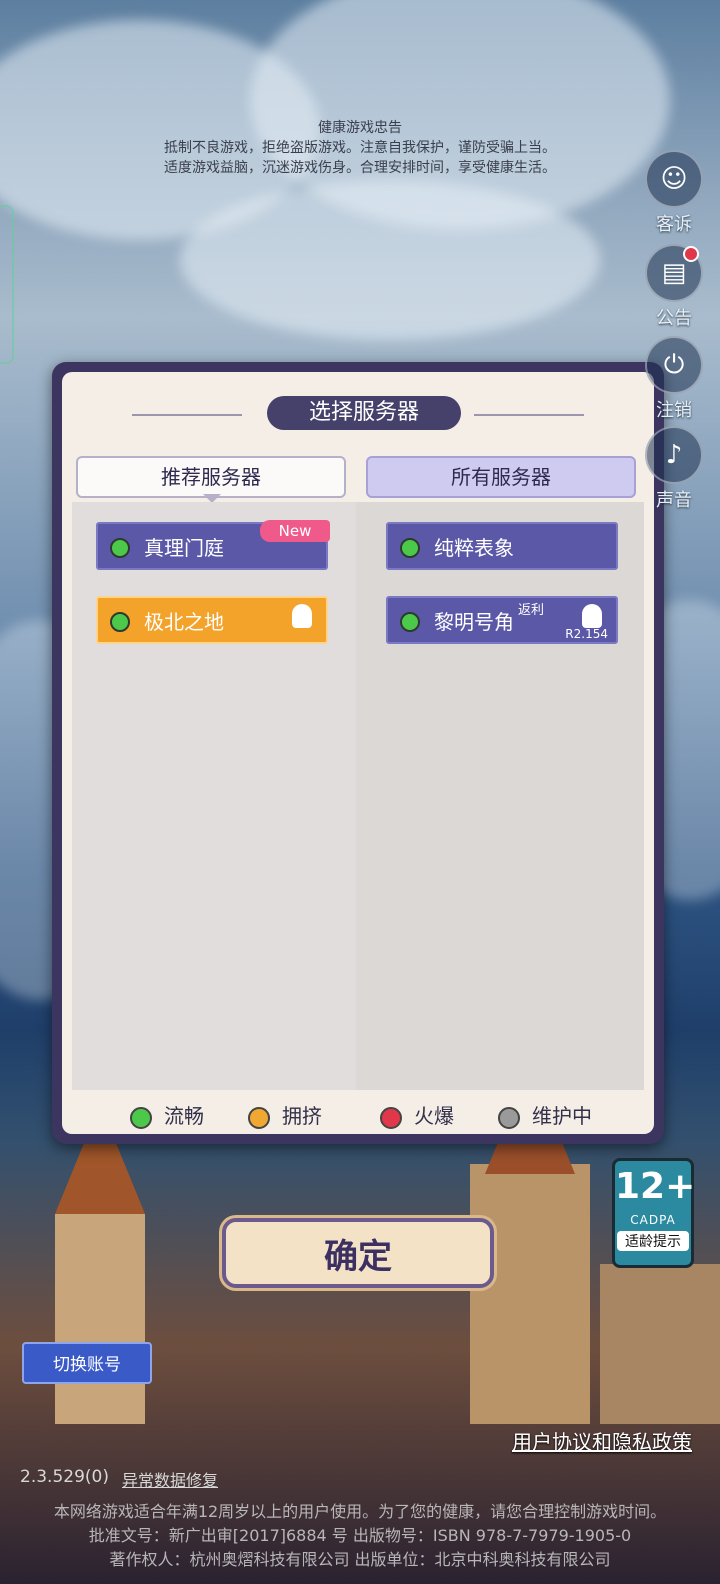  Describe the element at coordinates (474, 548) in the screenshot. I see `server-name: 纯粹表象` at that location.